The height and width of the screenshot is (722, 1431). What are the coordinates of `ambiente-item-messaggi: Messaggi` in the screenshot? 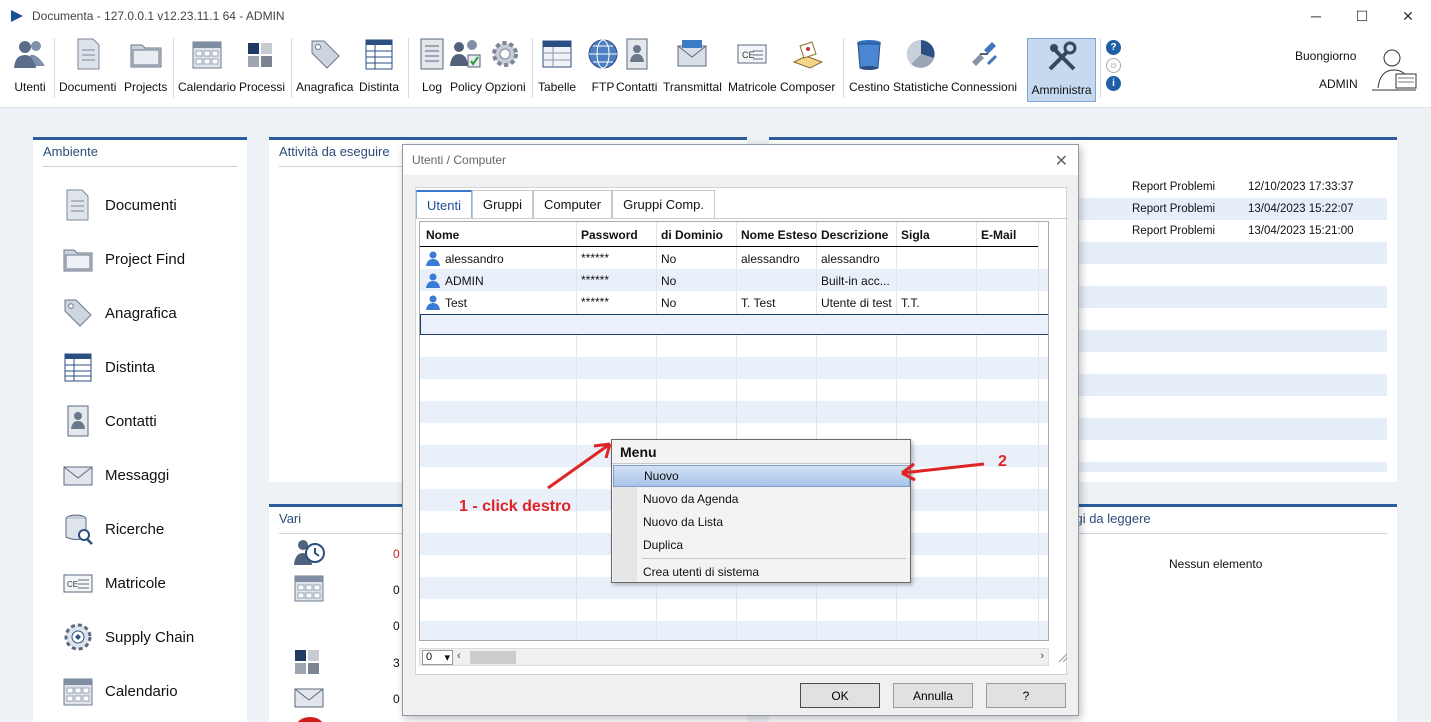 It's located at (116, 475).